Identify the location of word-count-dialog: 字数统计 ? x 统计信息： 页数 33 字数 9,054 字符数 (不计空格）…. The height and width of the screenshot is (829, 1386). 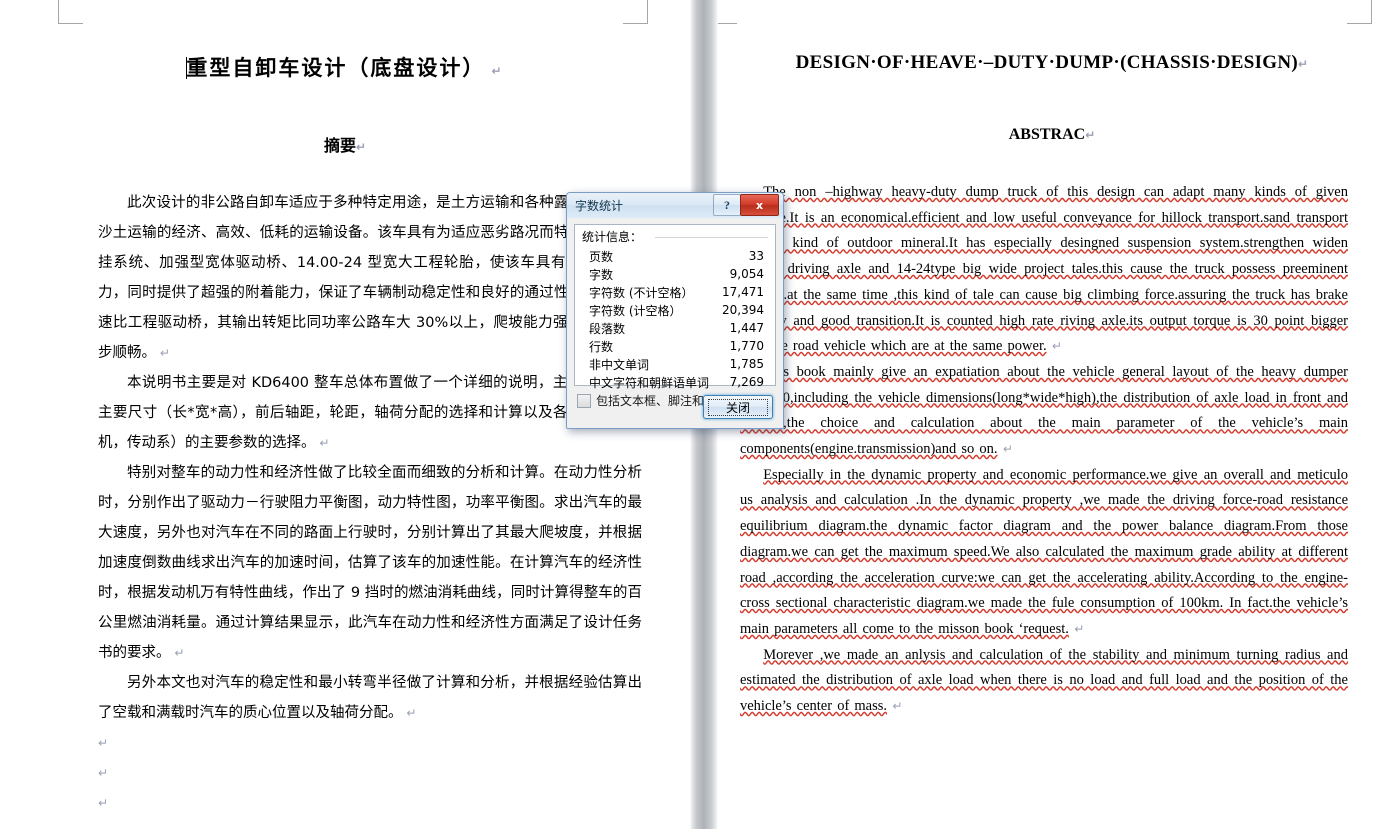
(675, 310).